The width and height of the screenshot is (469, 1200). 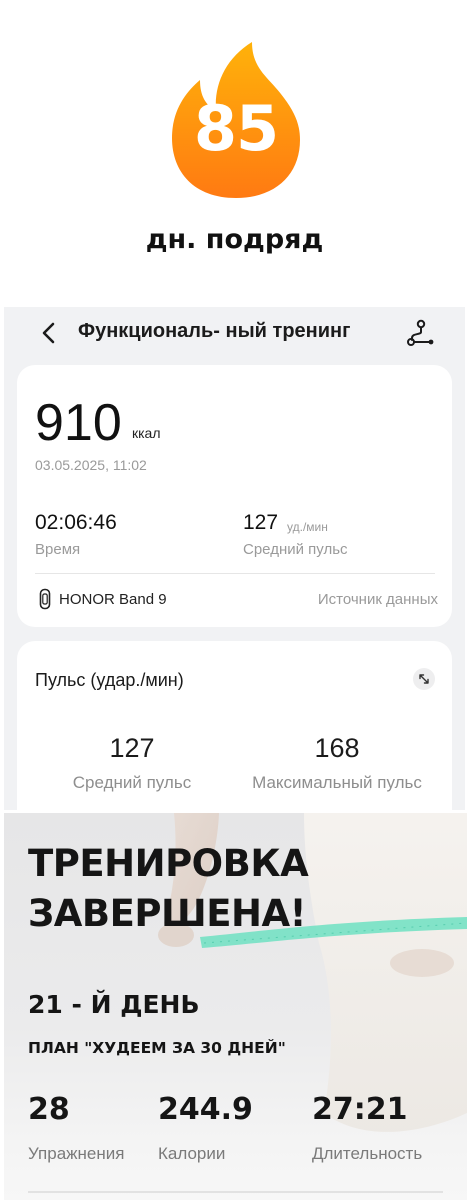 What do you see at coordinates (76, 522) in the screenshot?
I see `duration-value: 02:06:46` at bounding box center [76, 522].